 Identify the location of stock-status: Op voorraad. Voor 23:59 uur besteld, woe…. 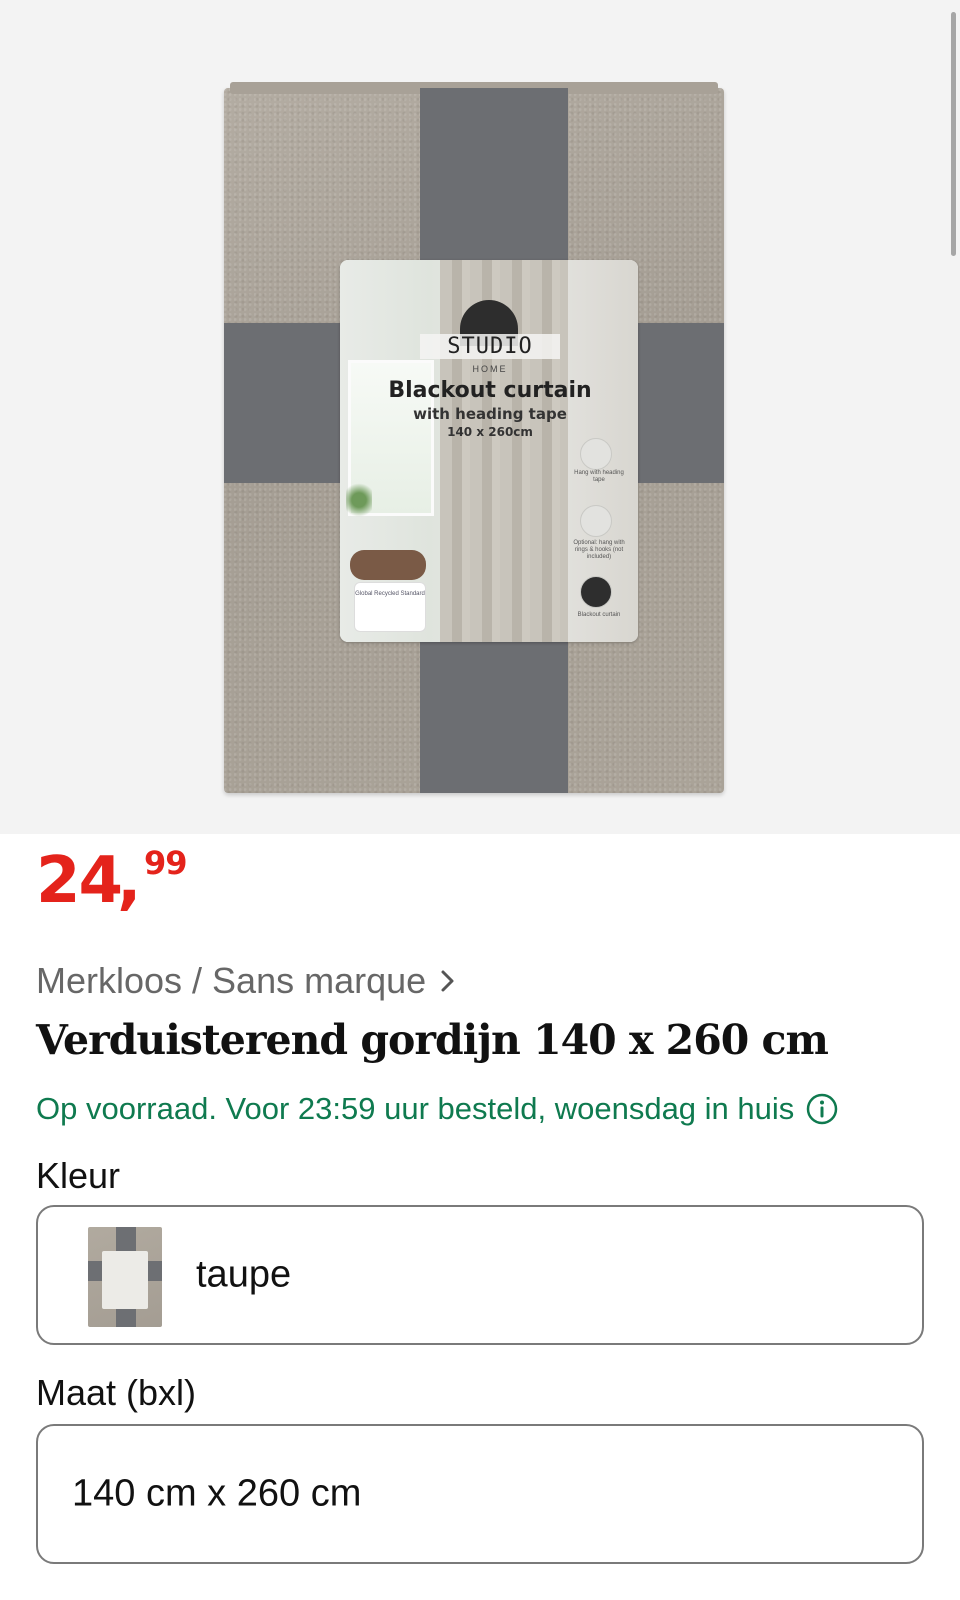
(437, 1109).